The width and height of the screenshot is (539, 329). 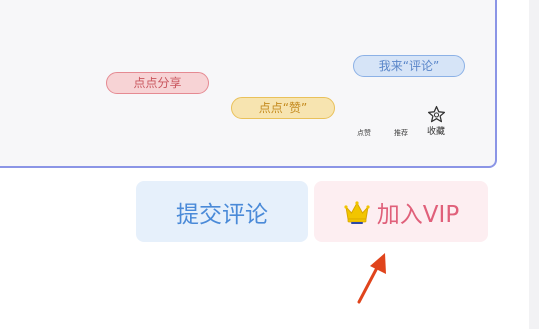 I want to click on recommend-action-label: 推荐, so click(x=401, y=133).